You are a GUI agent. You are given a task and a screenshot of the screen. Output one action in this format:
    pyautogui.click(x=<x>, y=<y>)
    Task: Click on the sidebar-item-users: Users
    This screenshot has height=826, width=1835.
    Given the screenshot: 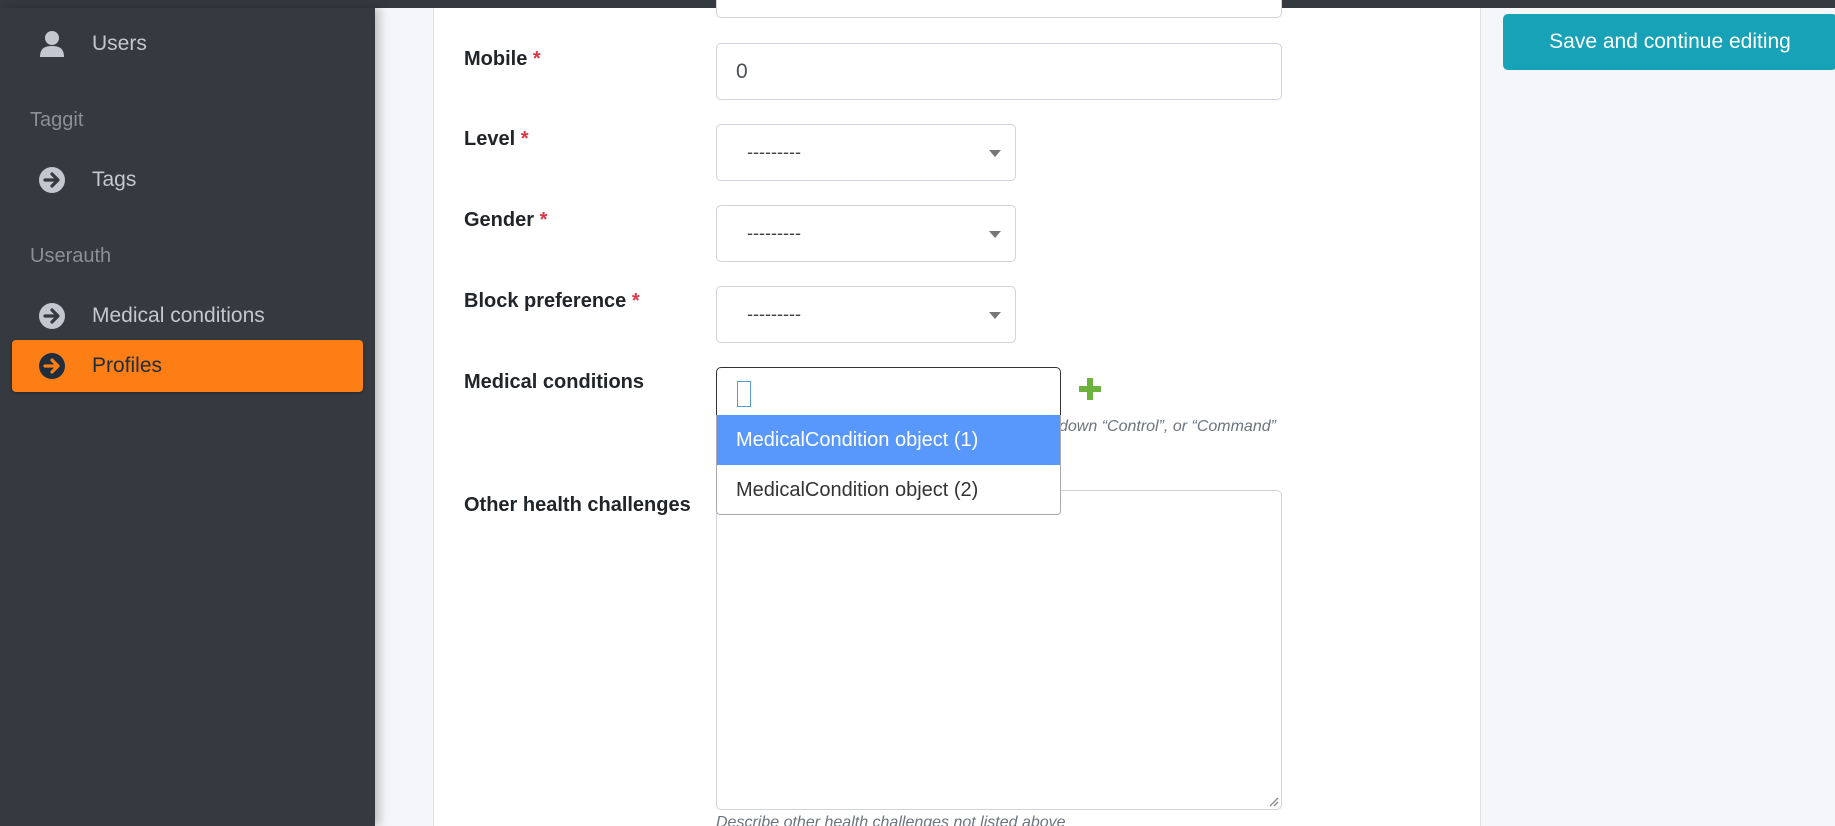 What is the action you would take?
    pyautogui.click(x=187, y=44)
    